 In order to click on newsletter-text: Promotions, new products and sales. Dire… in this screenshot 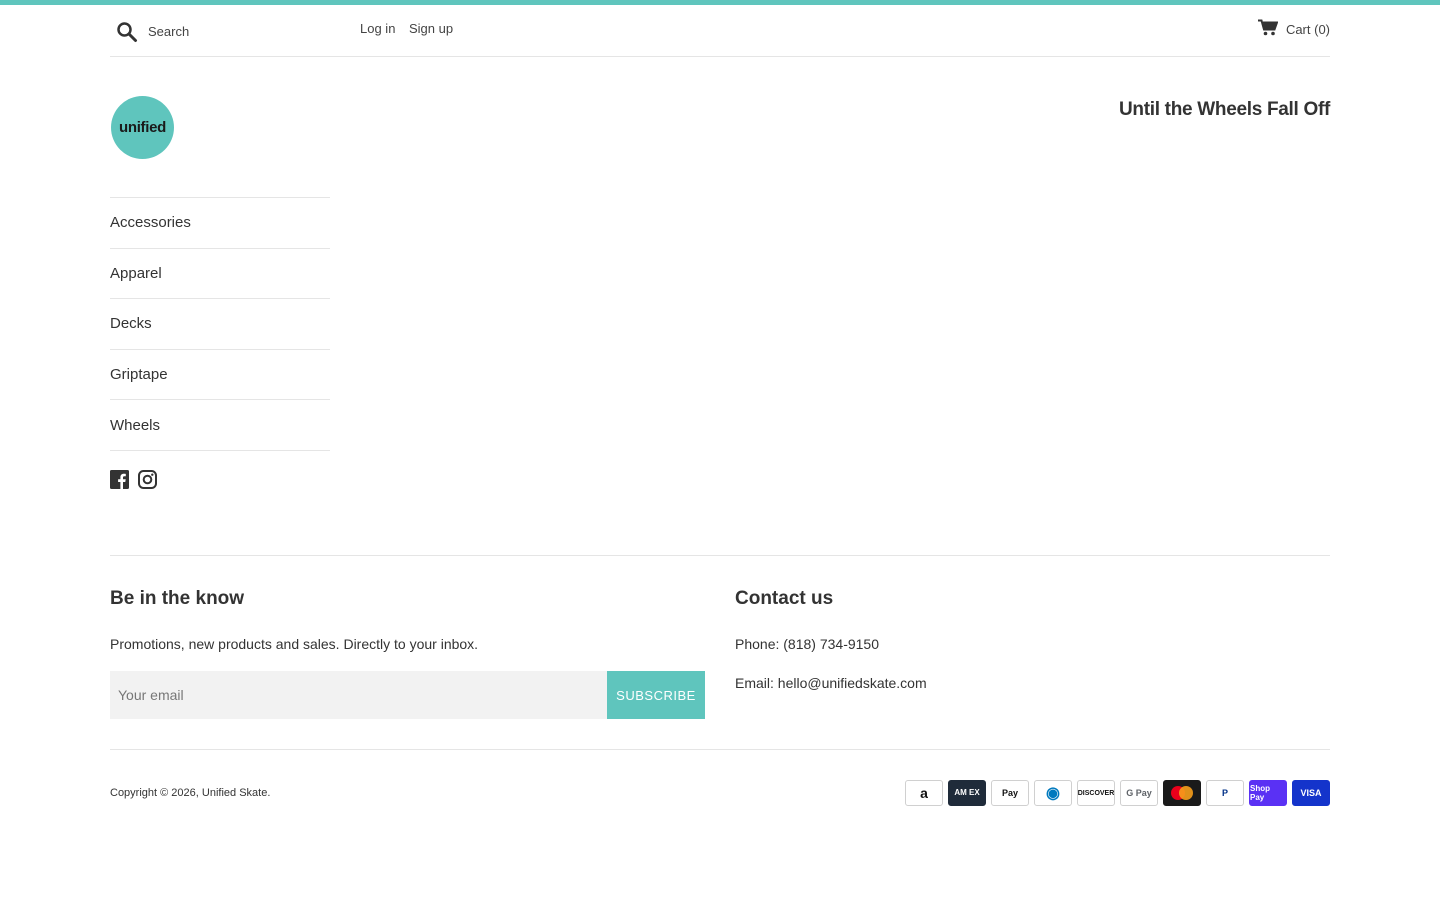, I will do `click(294, 644)`.